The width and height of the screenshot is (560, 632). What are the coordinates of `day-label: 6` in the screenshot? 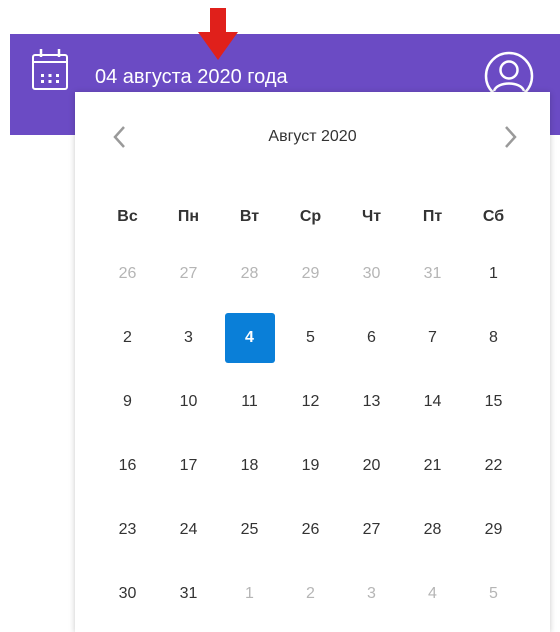 It's located at (371, 337).